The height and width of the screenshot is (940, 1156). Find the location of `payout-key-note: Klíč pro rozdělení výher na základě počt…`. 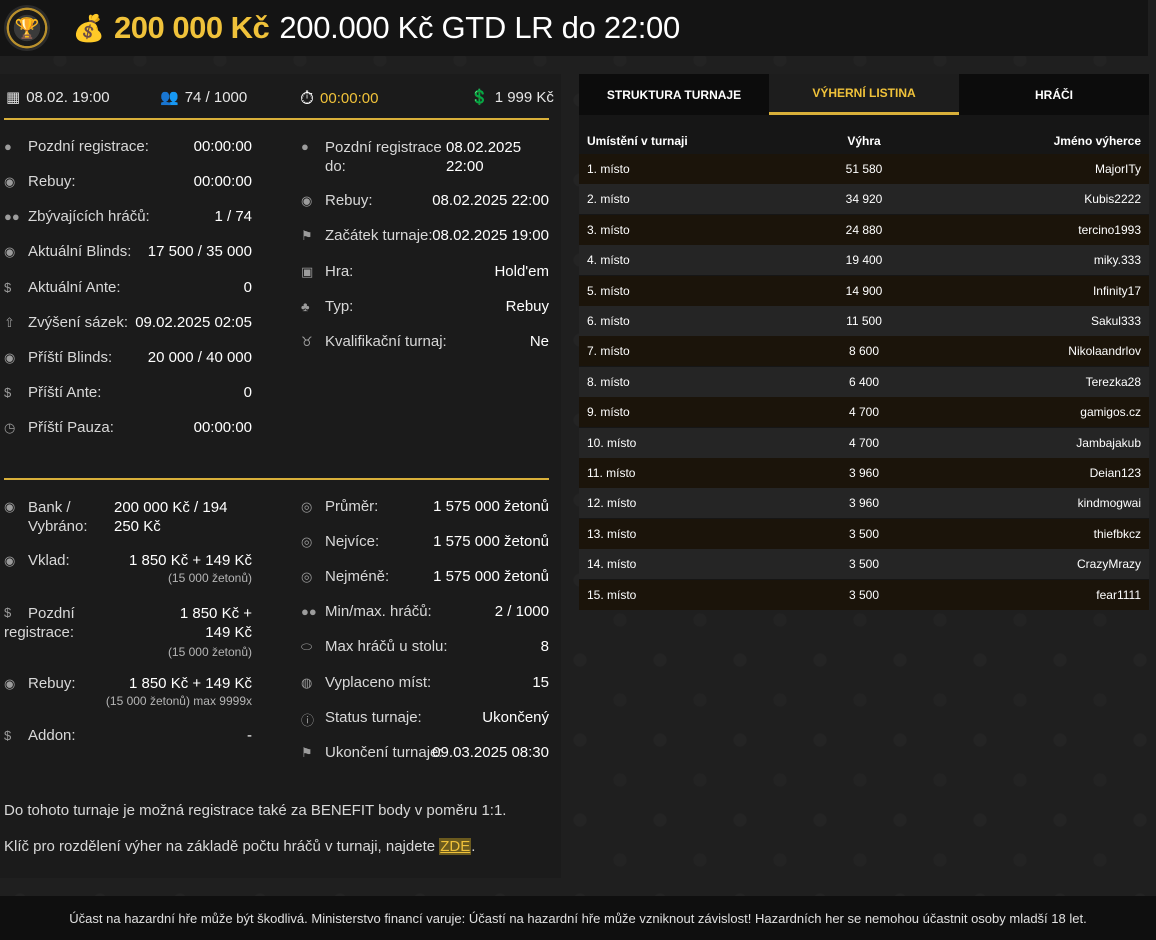

payout-key-note: Klíč pro rozdělení výher na základě počt… is located at coordinates (240, 846).